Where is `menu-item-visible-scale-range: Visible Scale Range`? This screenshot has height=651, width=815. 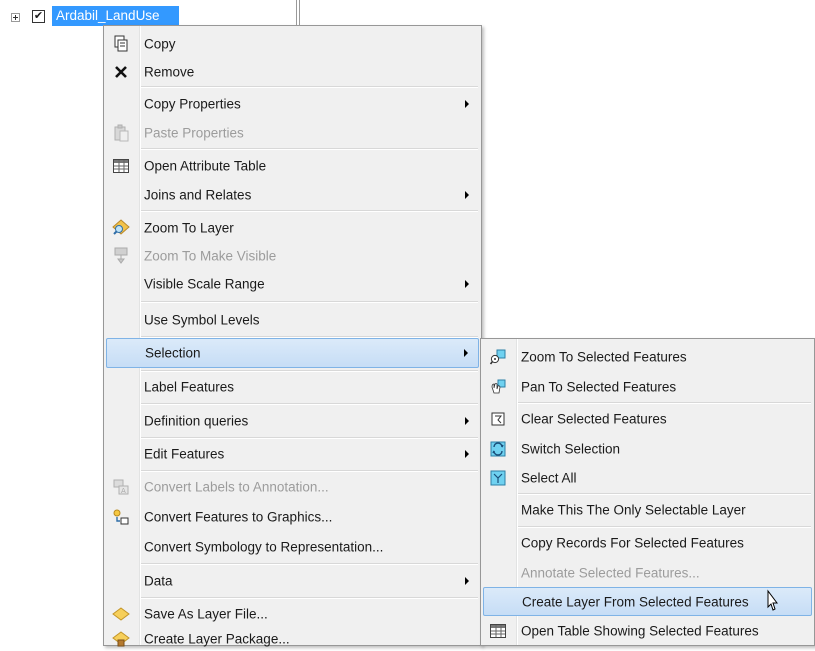 menu-item-visible-scale-range: Visible Scale Range is located at coordinates (292, 284).